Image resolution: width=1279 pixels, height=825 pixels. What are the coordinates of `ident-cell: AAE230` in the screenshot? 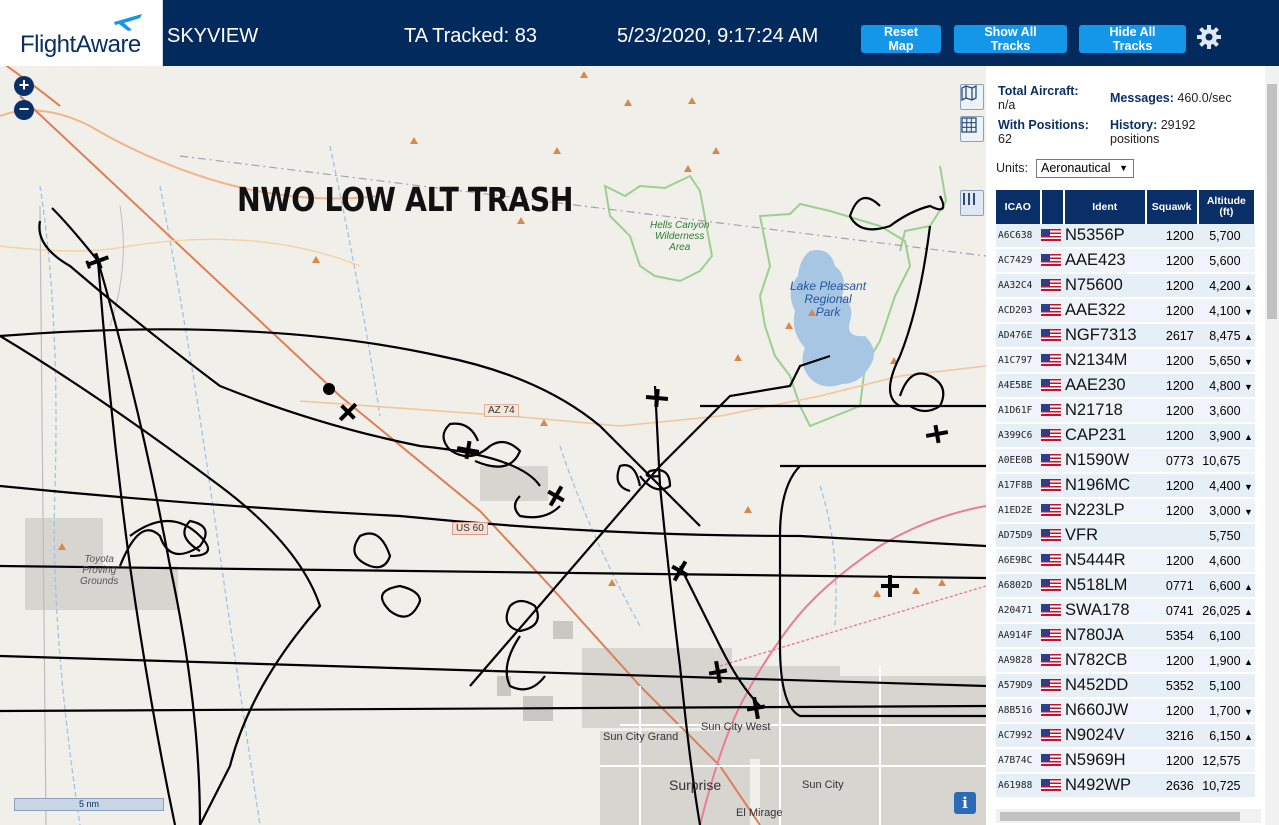 It's located at (1105, 386).